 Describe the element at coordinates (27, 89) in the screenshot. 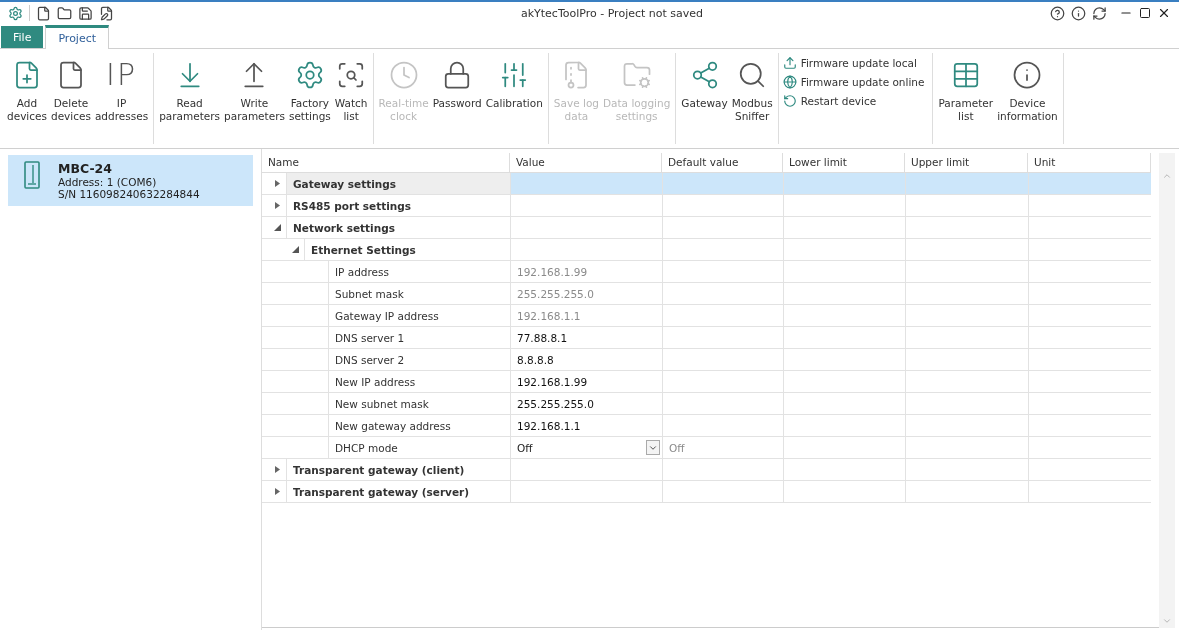

I see `ribbon-button: Add devices` at that location.